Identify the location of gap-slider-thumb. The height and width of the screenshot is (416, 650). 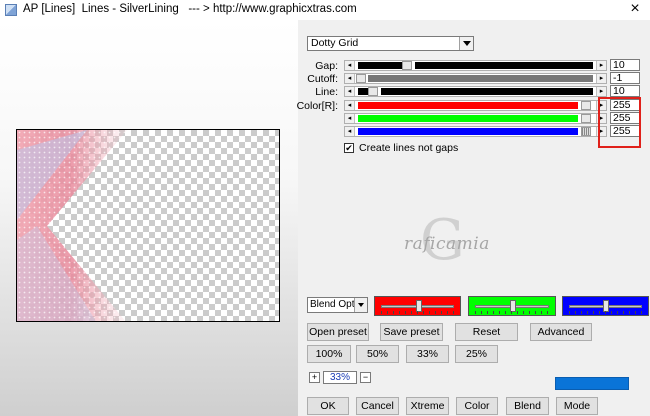
(407, 65).